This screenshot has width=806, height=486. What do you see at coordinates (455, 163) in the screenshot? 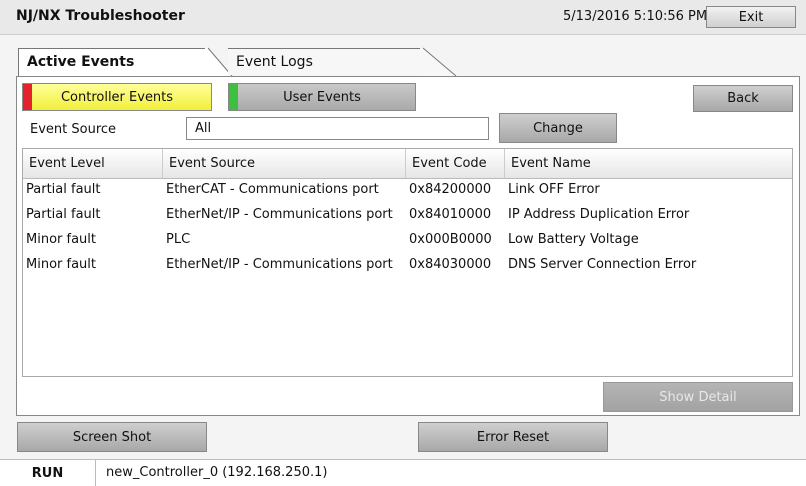
I see `column-header-event-code: Event Code` at bounding box center [455, 163].